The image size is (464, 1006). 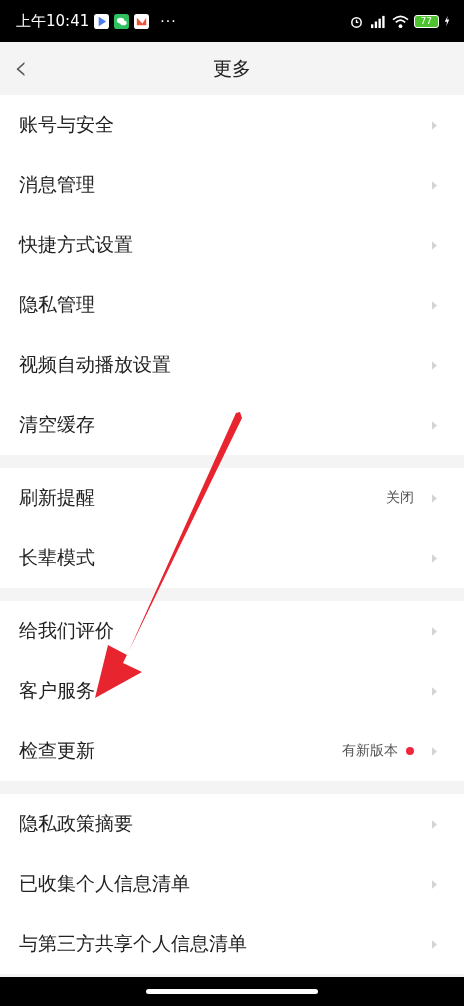 What do you see at coordinates (122, 21) in the screenshot?
I see `chat-icon` at bounding box center [122, 21].